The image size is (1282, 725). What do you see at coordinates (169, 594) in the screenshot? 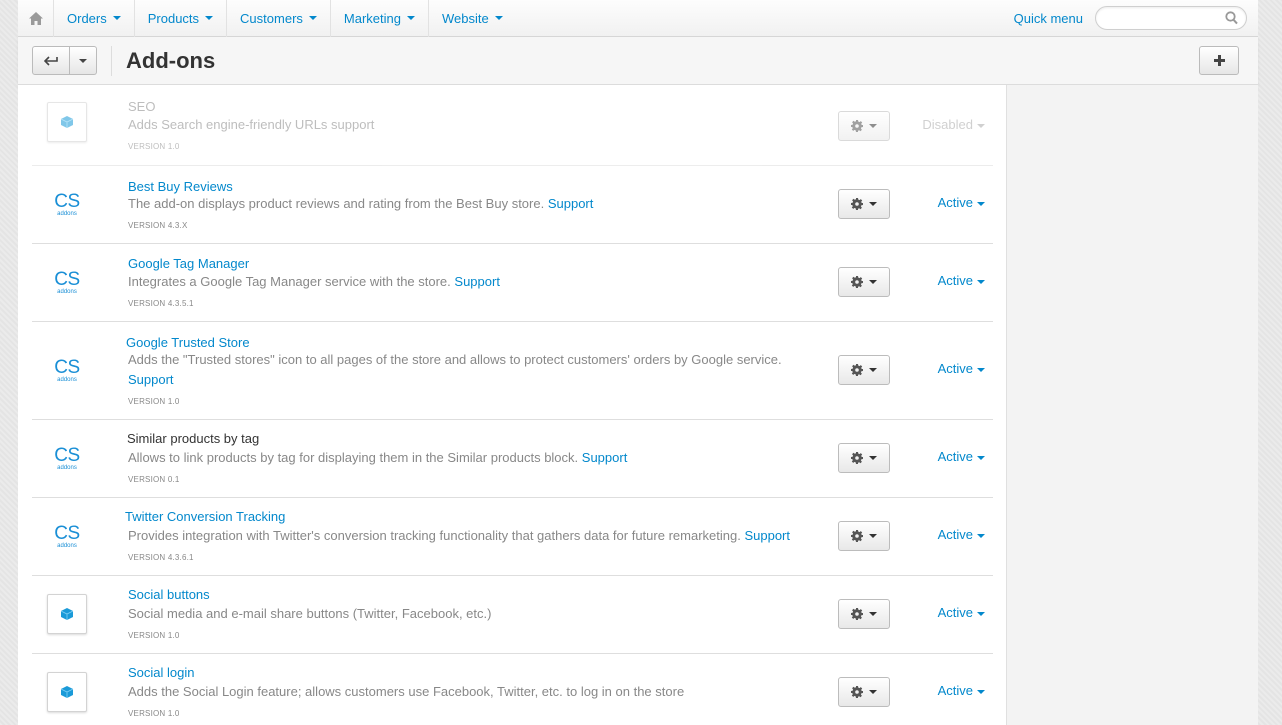
I see `addon-name: Social buttons` at bounding box center [169, 594].